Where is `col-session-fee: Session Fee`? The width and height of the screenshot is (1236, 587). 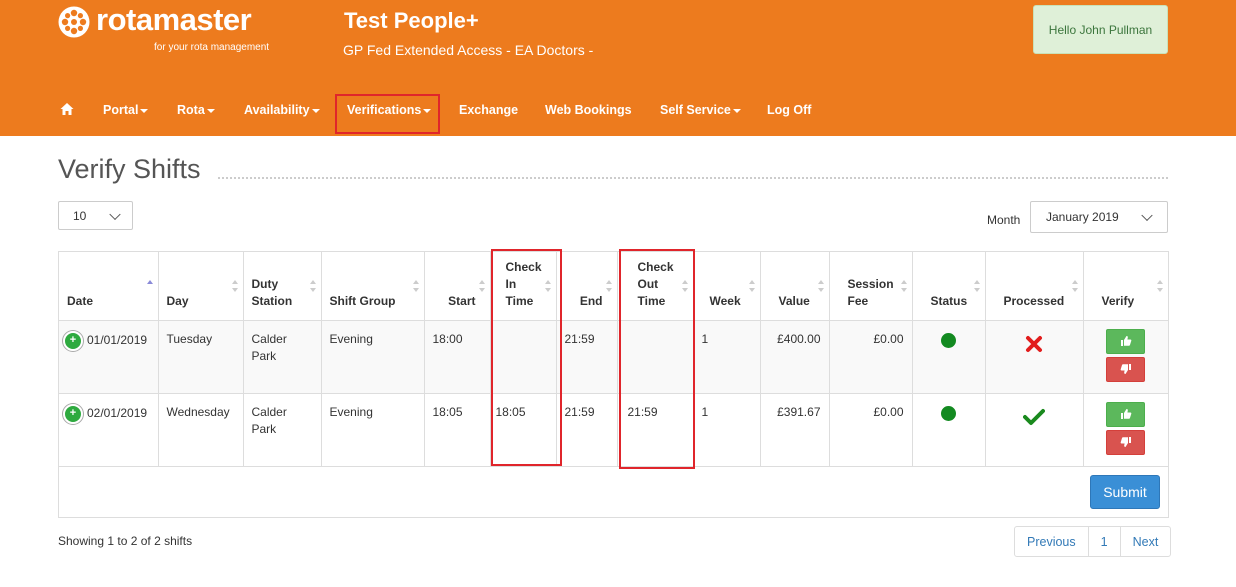 col-session-fee: Session Fee is located at coordinates (871, 286).